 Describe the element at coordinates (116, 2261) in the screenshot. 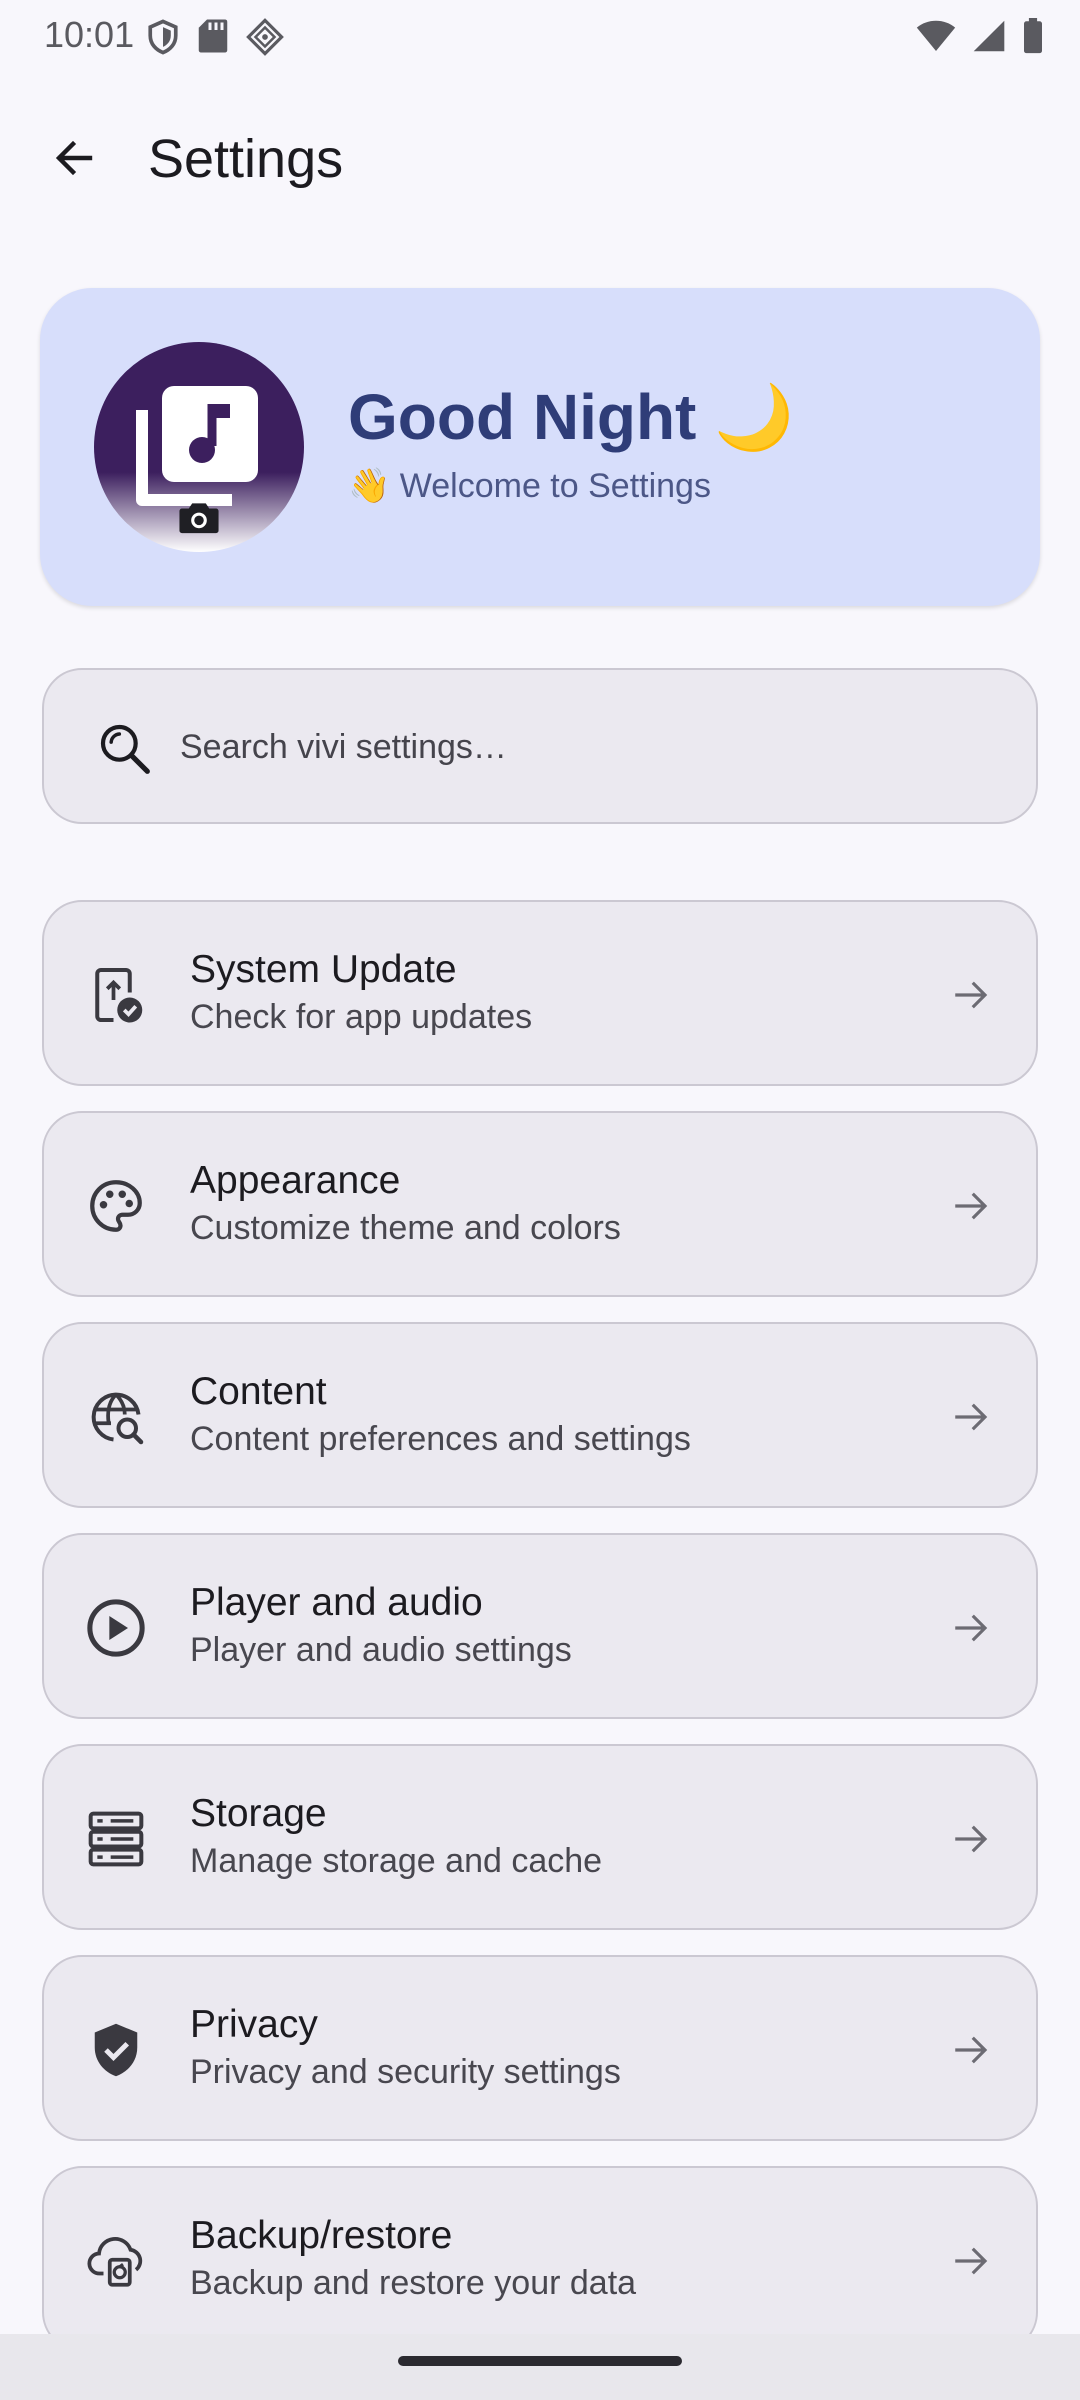

I see `cloud-backup-icon` at that location.